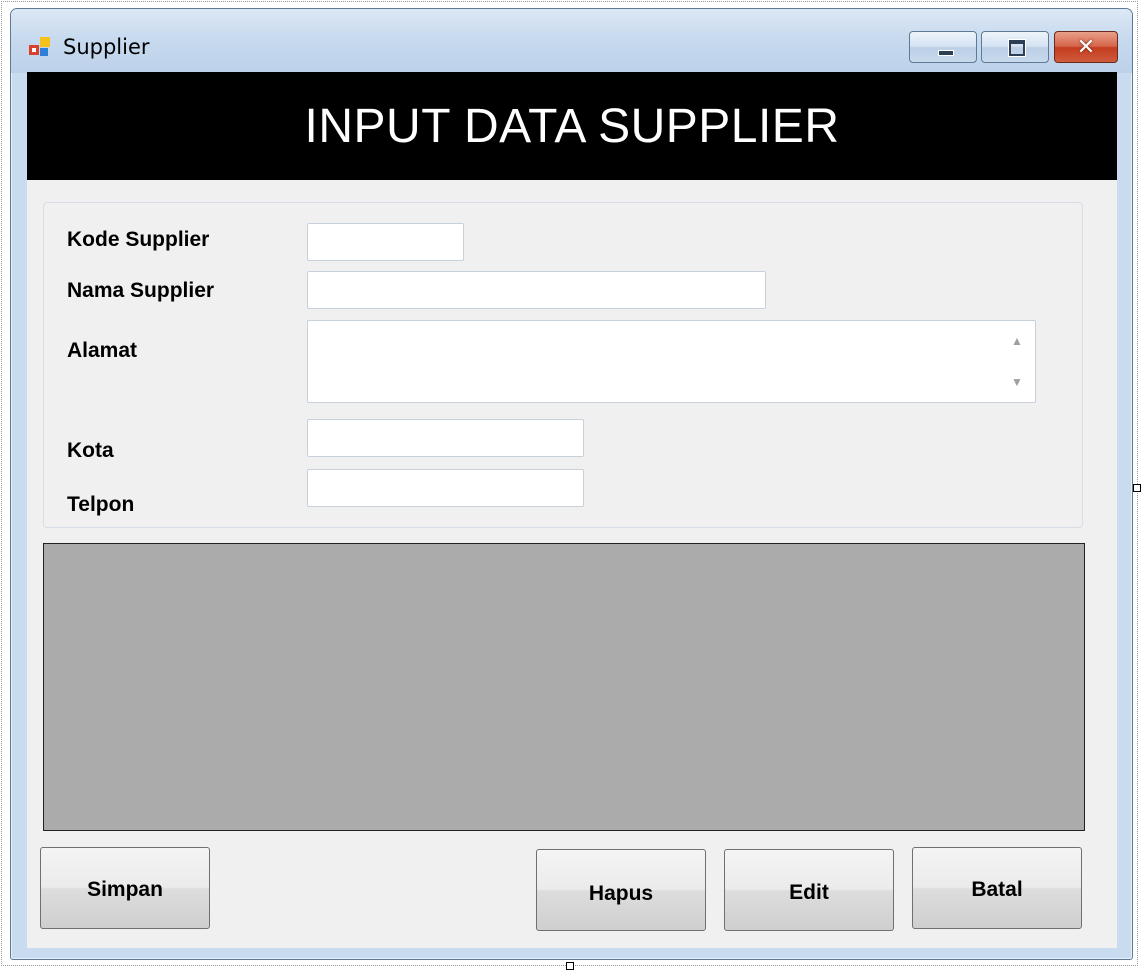 The image size is (1141, 970). I want to click on header-title: INPUT DATA SUPPLIER, so click(572, 126).